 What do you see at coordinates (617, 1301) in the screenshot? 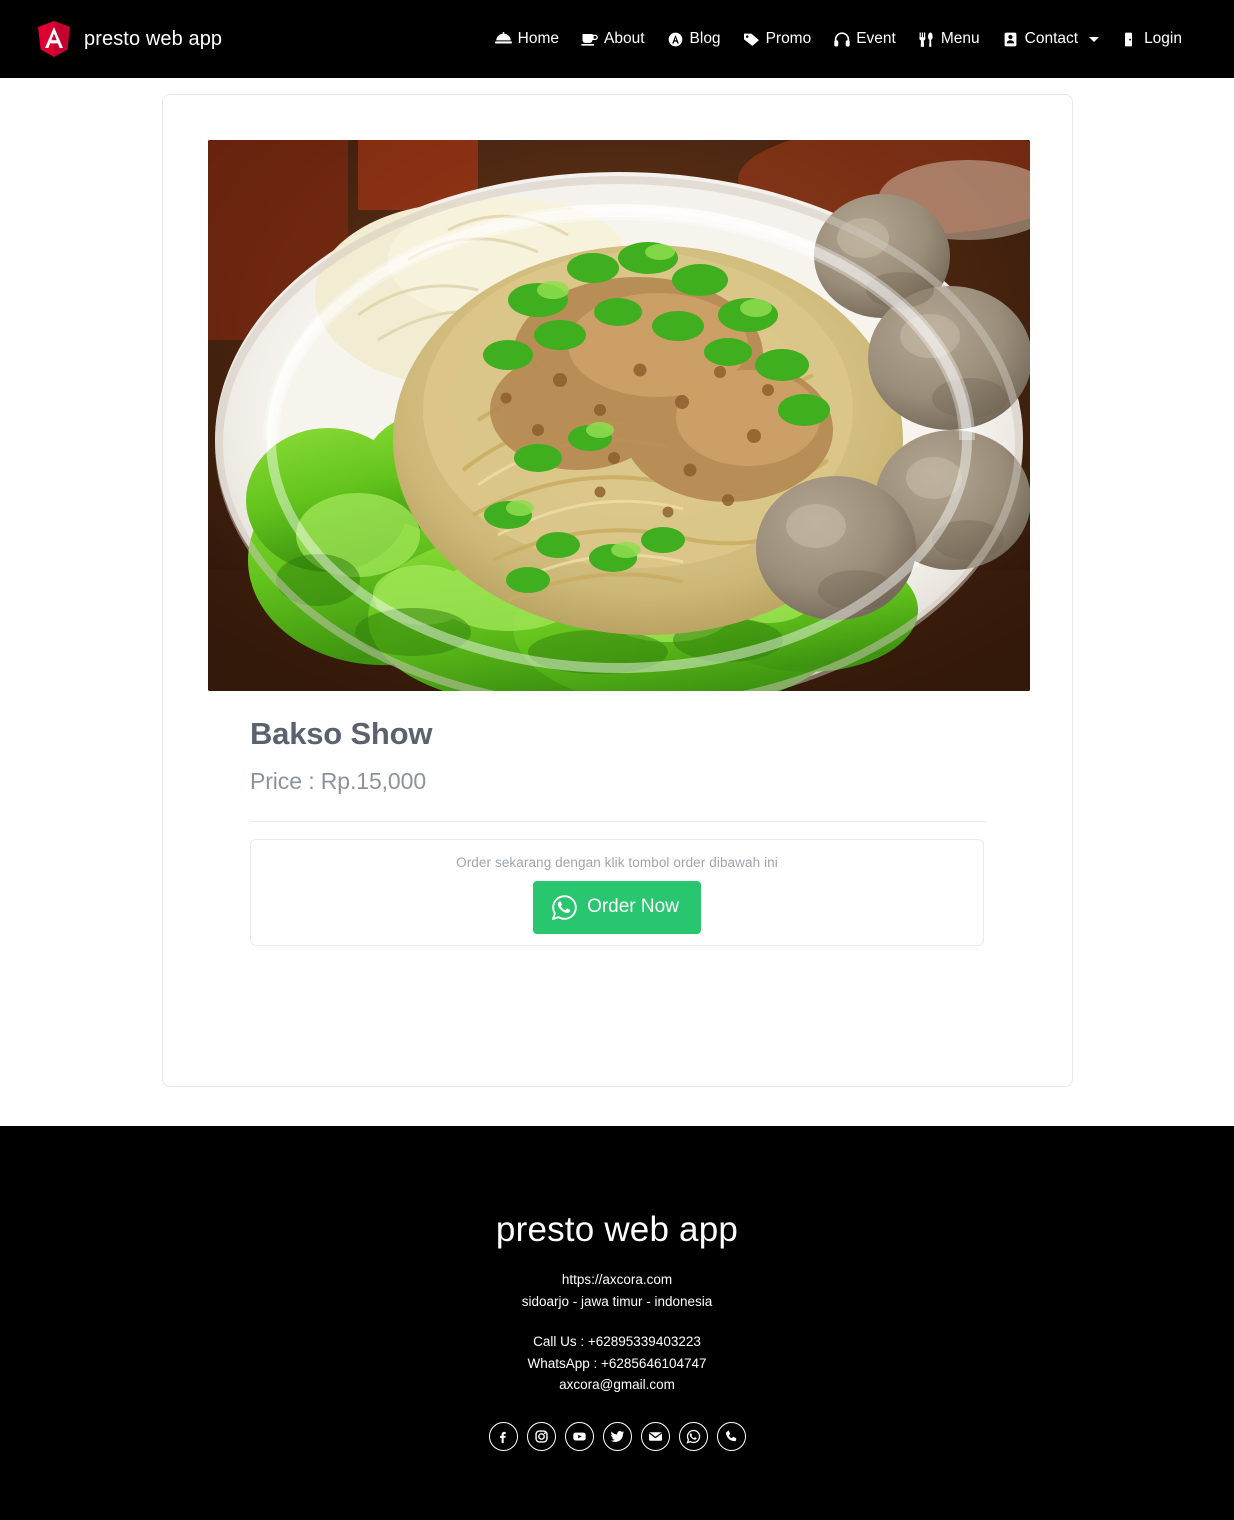
I see `footer-address: sidoarjo - jawa timur - indonesia` at bounding box center [617, 1301].